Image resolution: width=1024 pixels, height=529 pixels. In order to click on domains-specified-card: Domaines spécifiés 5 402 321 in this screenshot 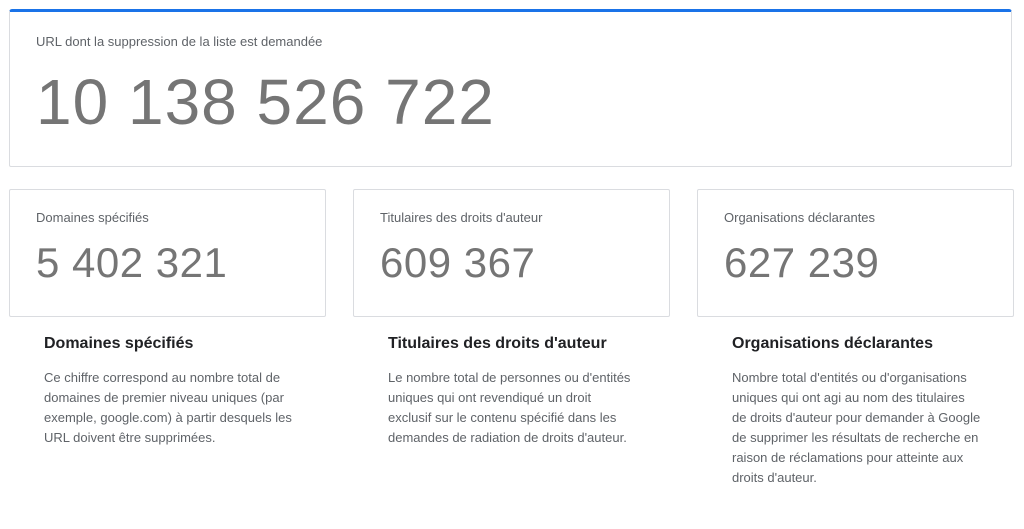, I will do `click(167, 253)`.